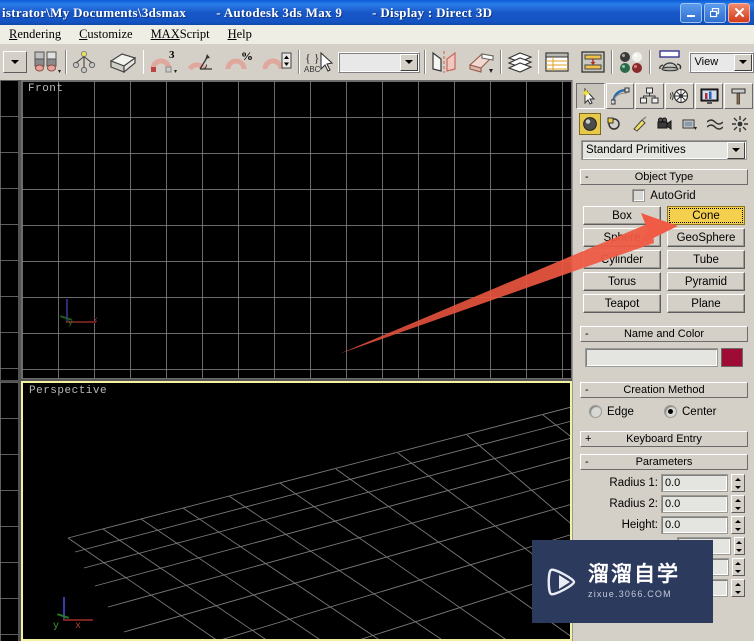 This screenshot has width=754, height=641. What do you see at coordinates (738, 483) in the screenshot?
I see `radius1-spinner` at bounding box center [738, 483].